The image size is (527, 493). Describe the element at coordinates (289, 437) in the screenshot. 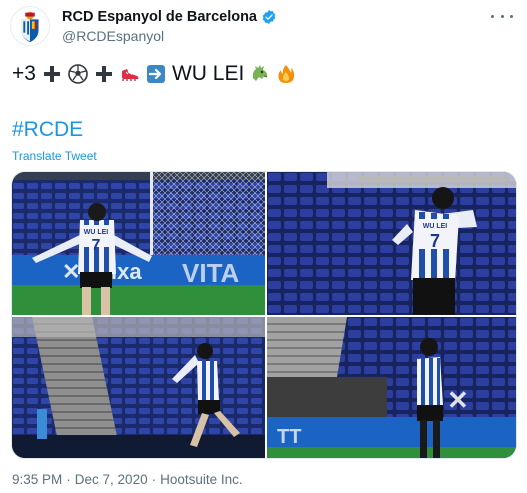

I see `svg-text: TT` at that location.